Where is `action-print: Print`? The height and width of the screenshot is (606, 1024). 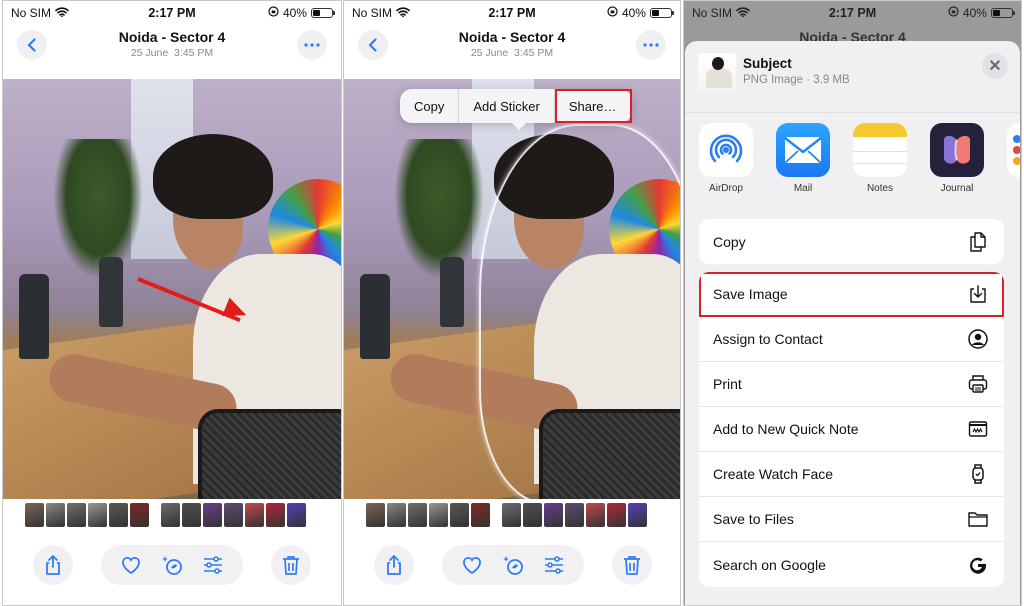 action-print: Print is located at coordinates (851, 384).